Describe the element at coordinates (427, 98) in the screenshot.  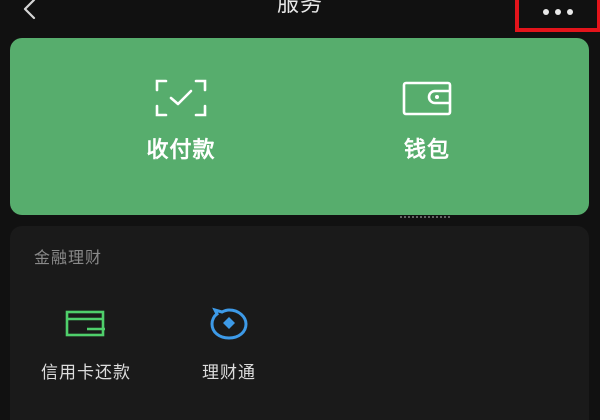
I see `wallet-icon` at that location.